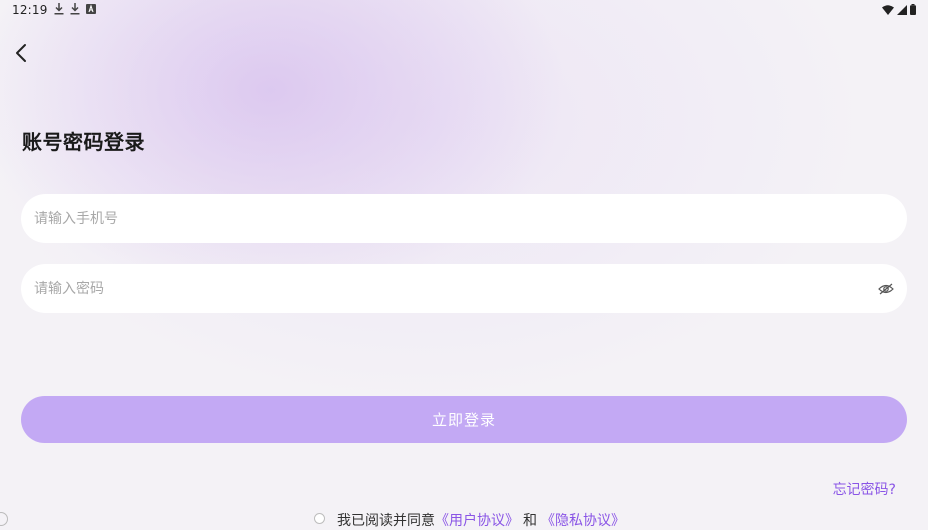 Image resolution: width=928 pixels, height=530 pixels. What do you see at coordinates (83, 142) in the screenshot?
I see `page-title: 账号密码登录` at bounding box center [83, 142].